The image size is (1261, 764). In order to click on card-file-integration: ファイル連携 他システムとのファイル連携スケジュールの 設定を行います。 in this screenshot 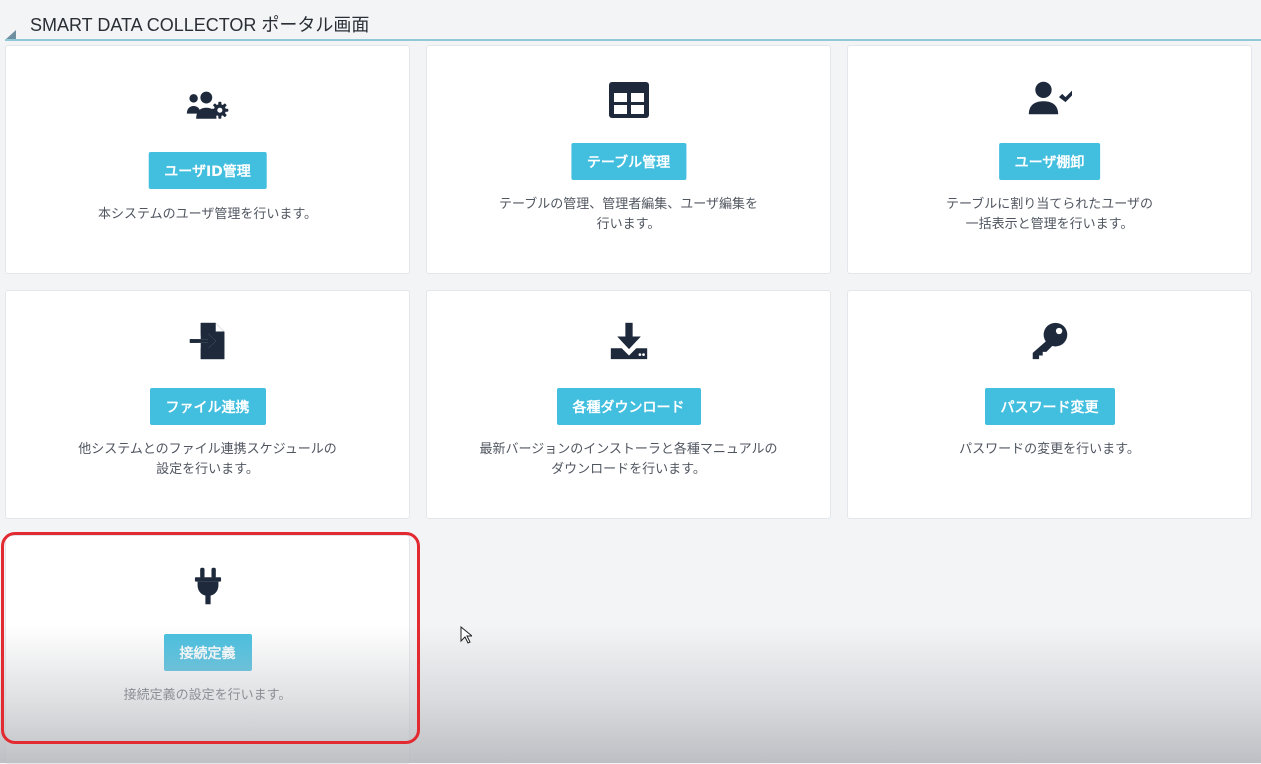, I will do `click(207, 404)`.